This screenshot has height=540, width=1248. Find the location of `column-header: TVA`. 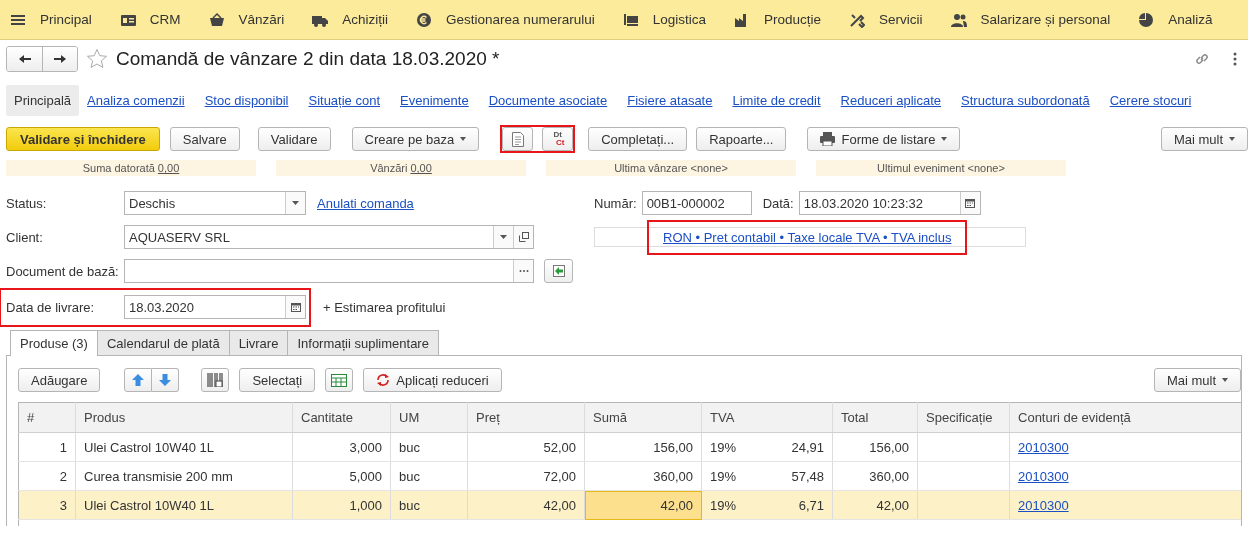

column-header: TVA is located at coordinates (767, 417).